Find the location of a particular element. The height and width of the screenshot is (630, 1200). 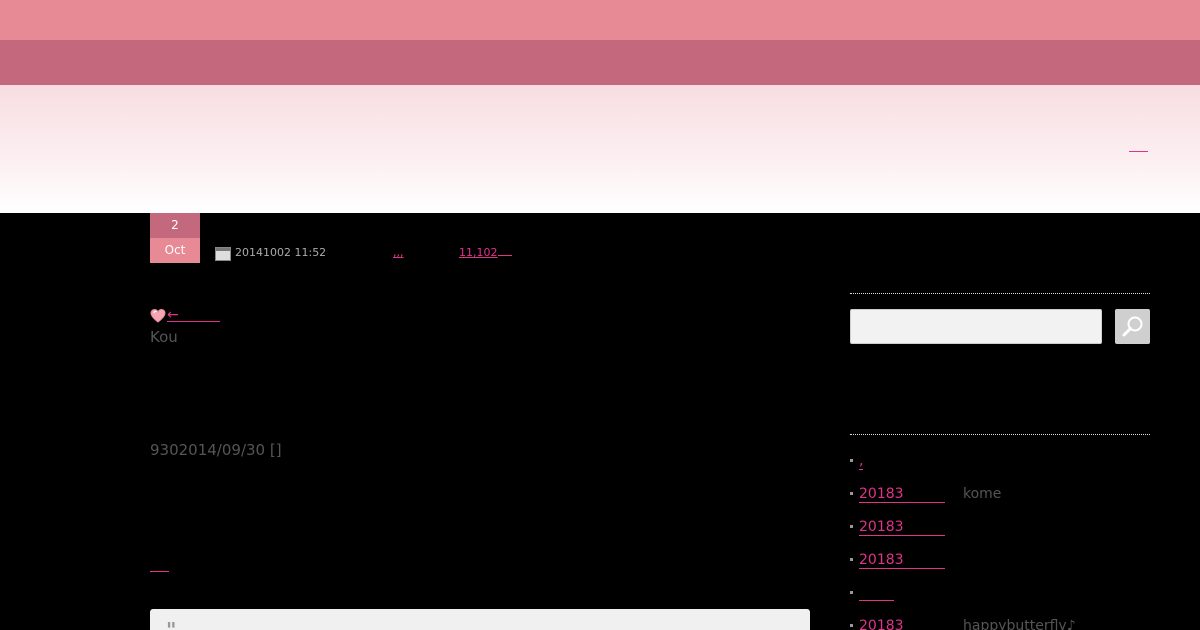

list-item-link: , is located at coordinates (861, 461).